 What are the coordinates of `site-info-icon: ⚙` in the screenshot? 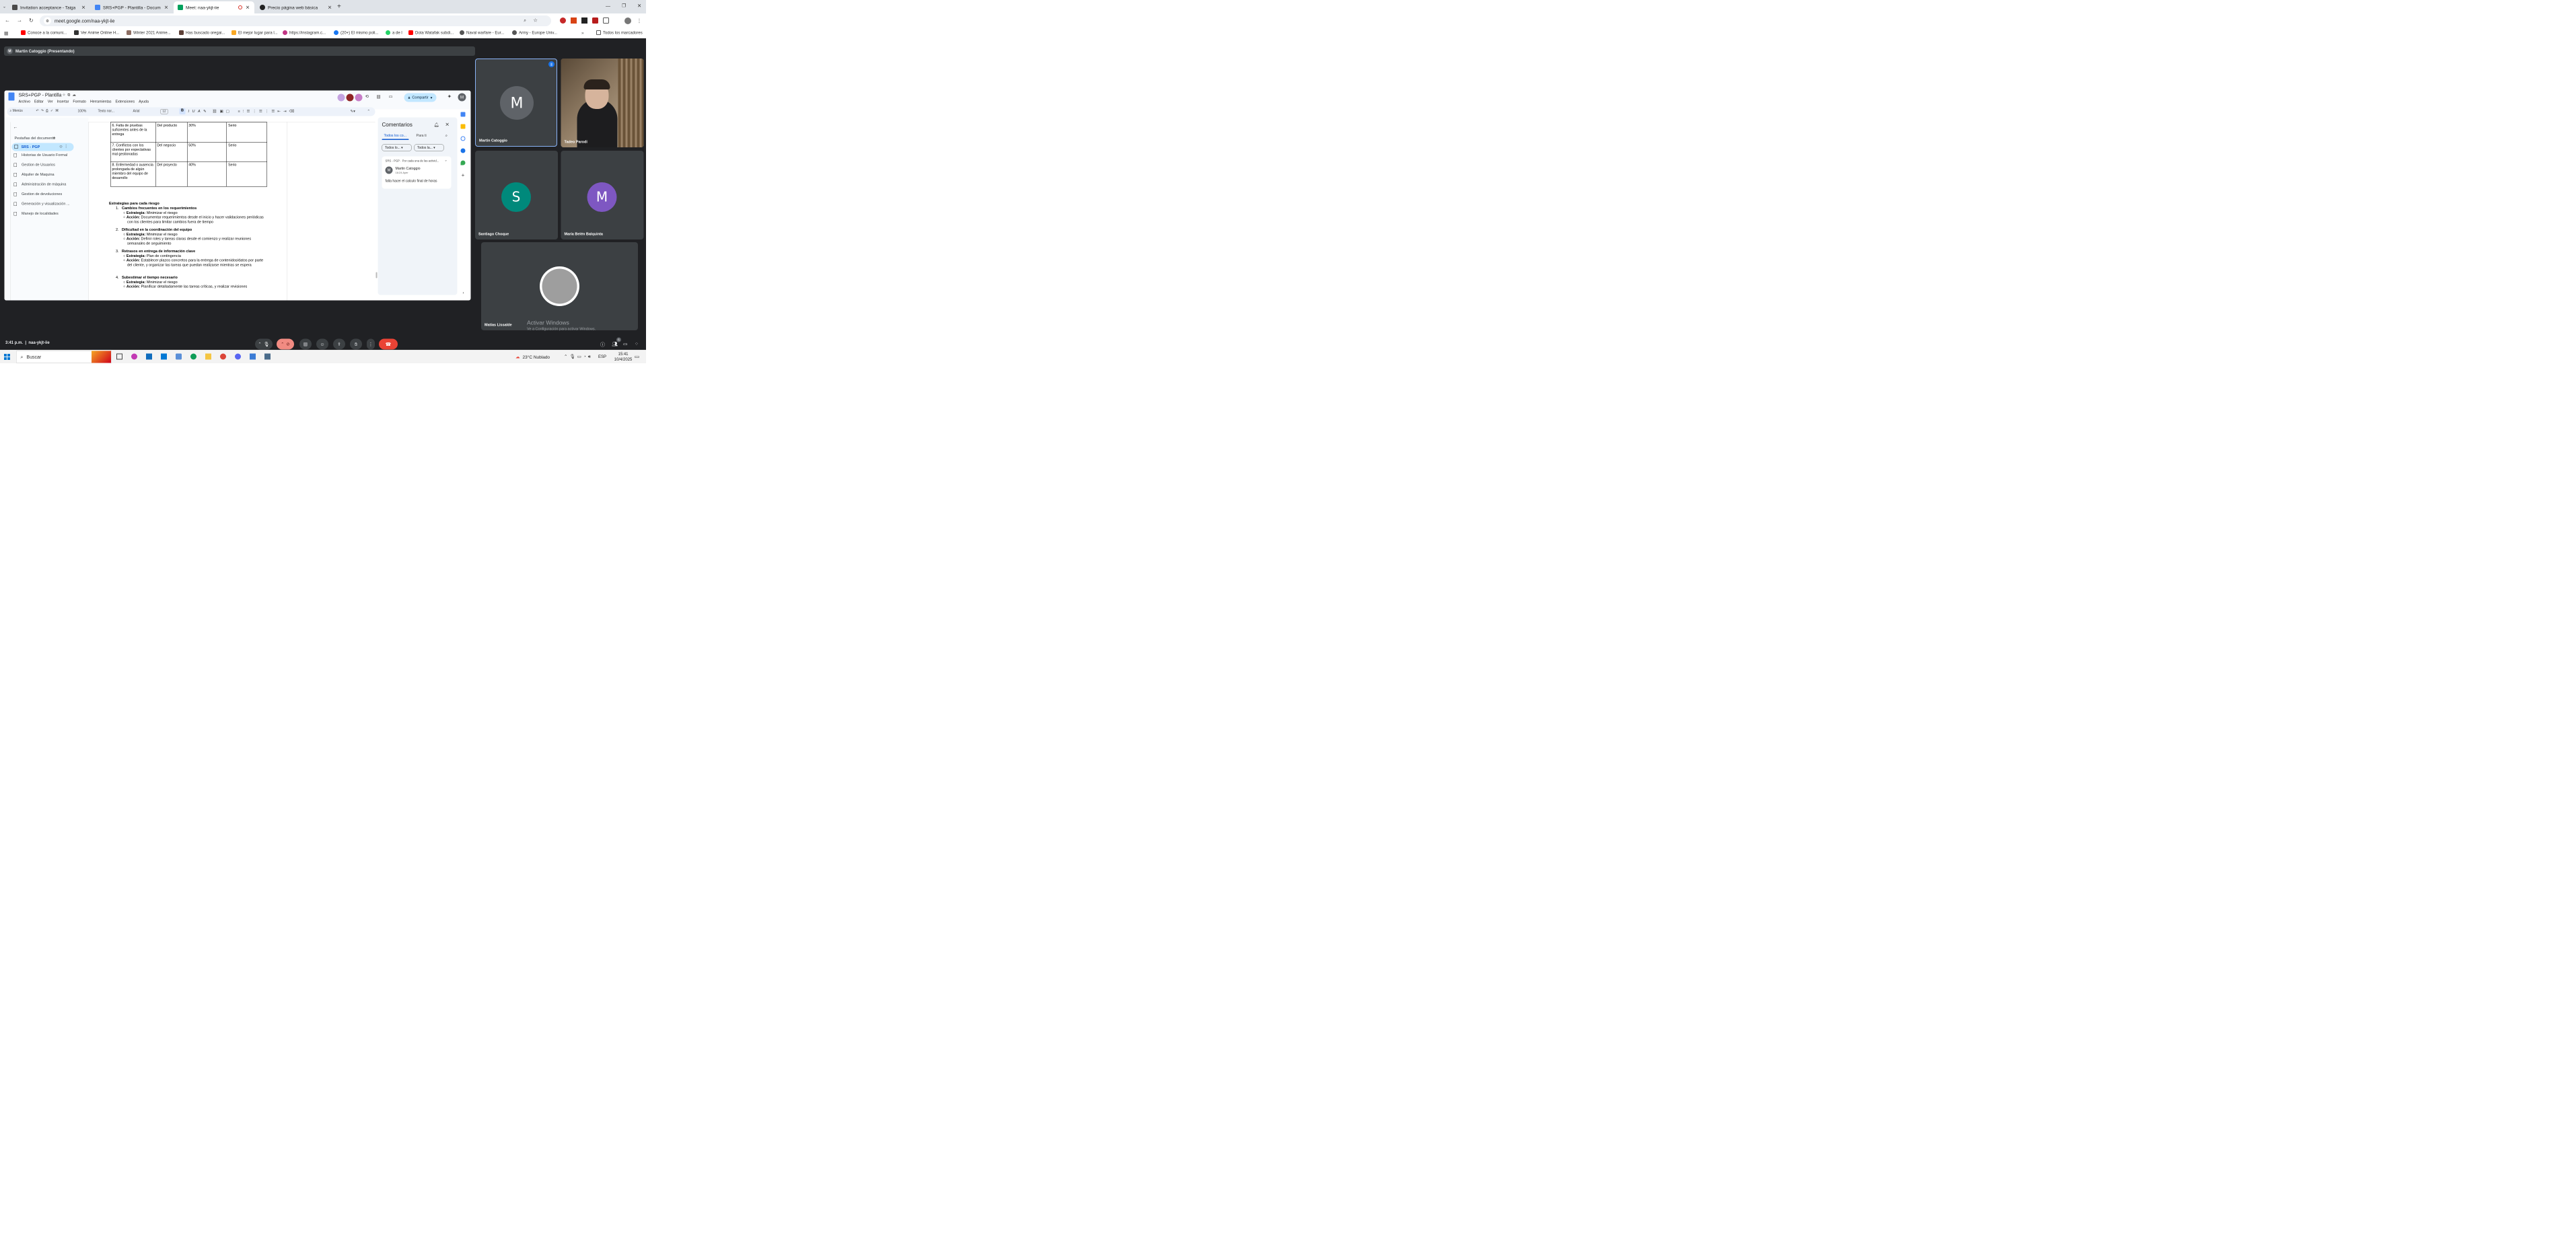 It's located at (47, 21).